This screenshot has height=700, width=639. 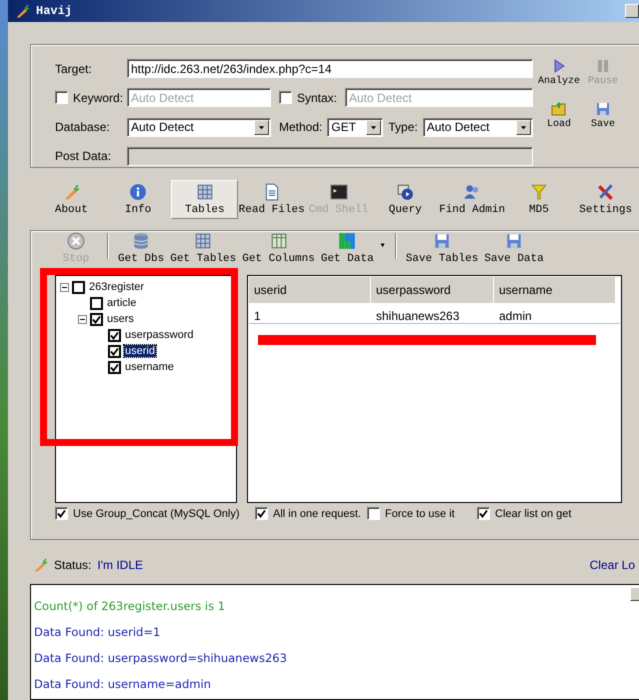 I want to click on toolbar-button: Save Tables, so click(x=442, y=248).